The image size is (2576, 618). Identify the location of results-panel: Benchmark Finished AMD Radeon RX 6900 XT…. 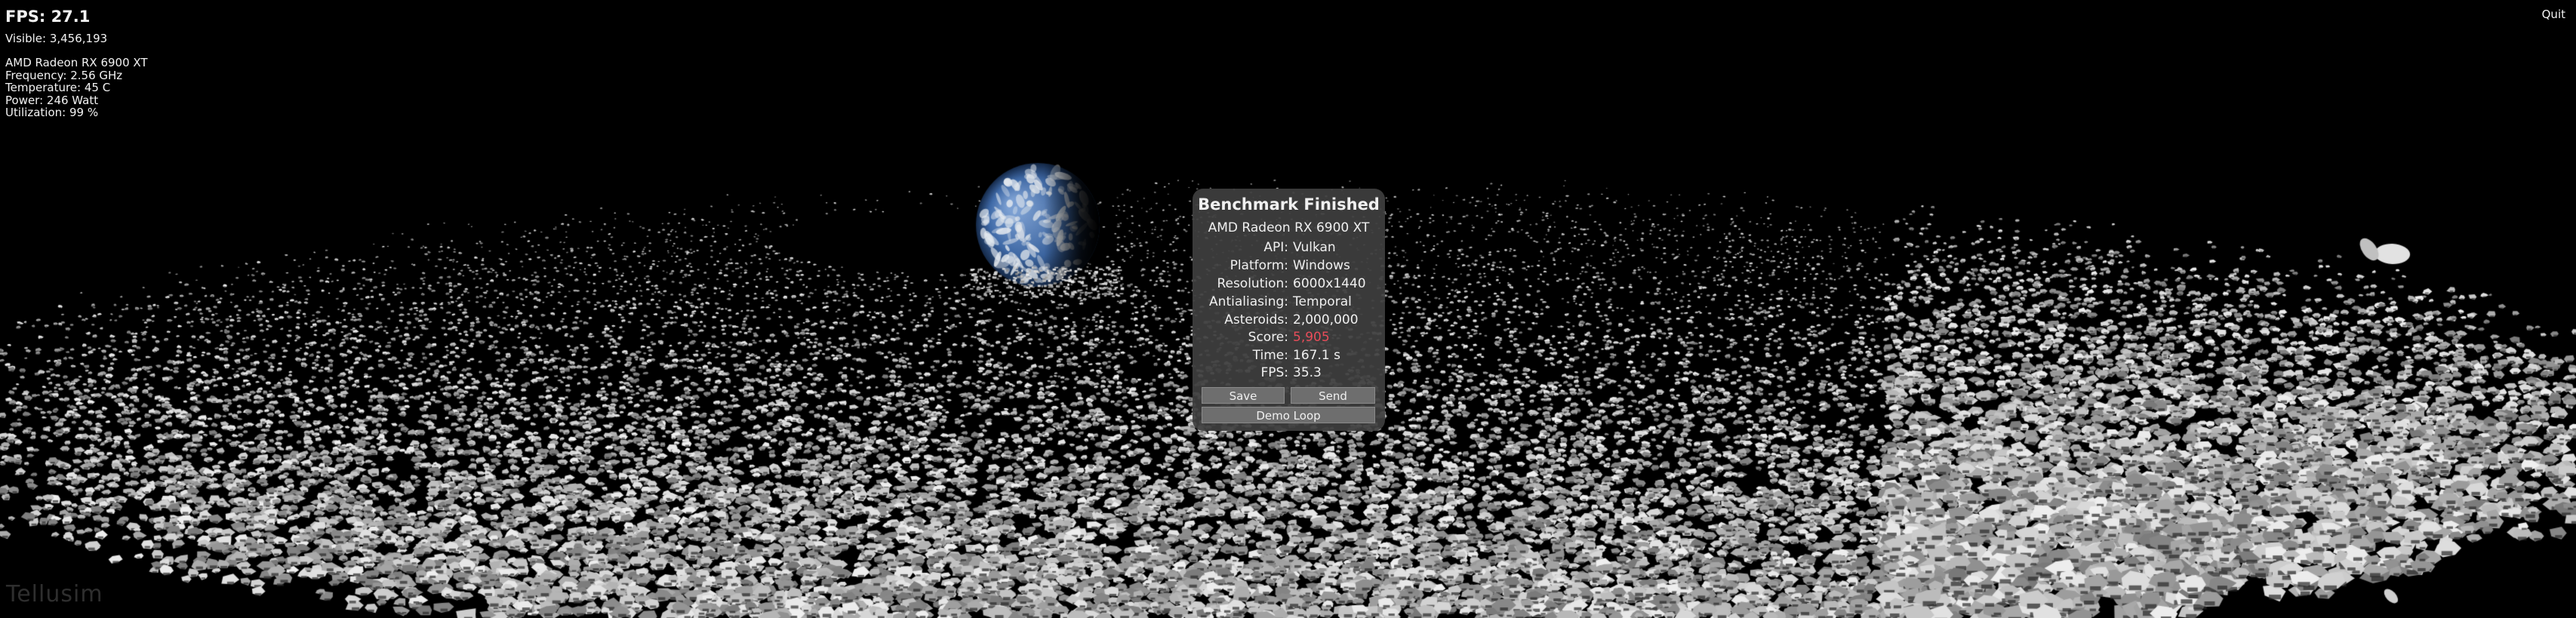
(1289, 310).